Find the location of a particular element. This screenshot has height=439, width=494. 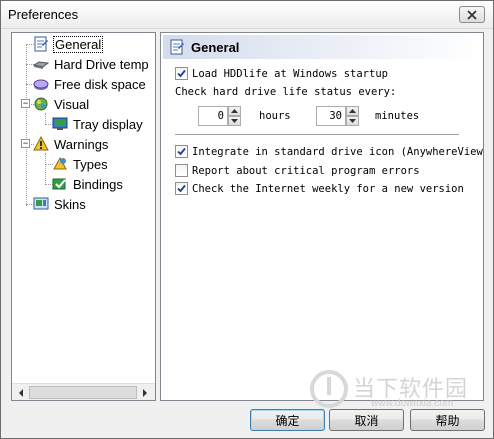

types-icon is located at coordinates (60, 164).